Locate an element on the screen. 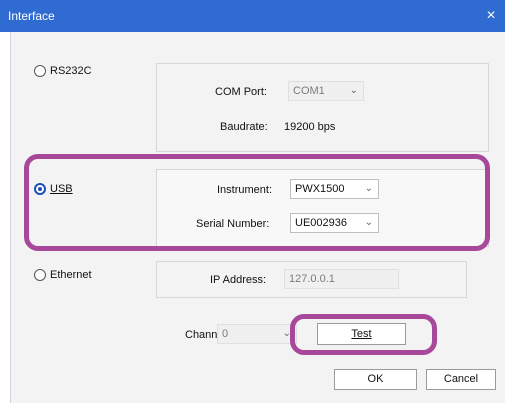 The width and height of the screenshot is (505, 403). radio-usb-label: USB is located at coordinates (61, 189).